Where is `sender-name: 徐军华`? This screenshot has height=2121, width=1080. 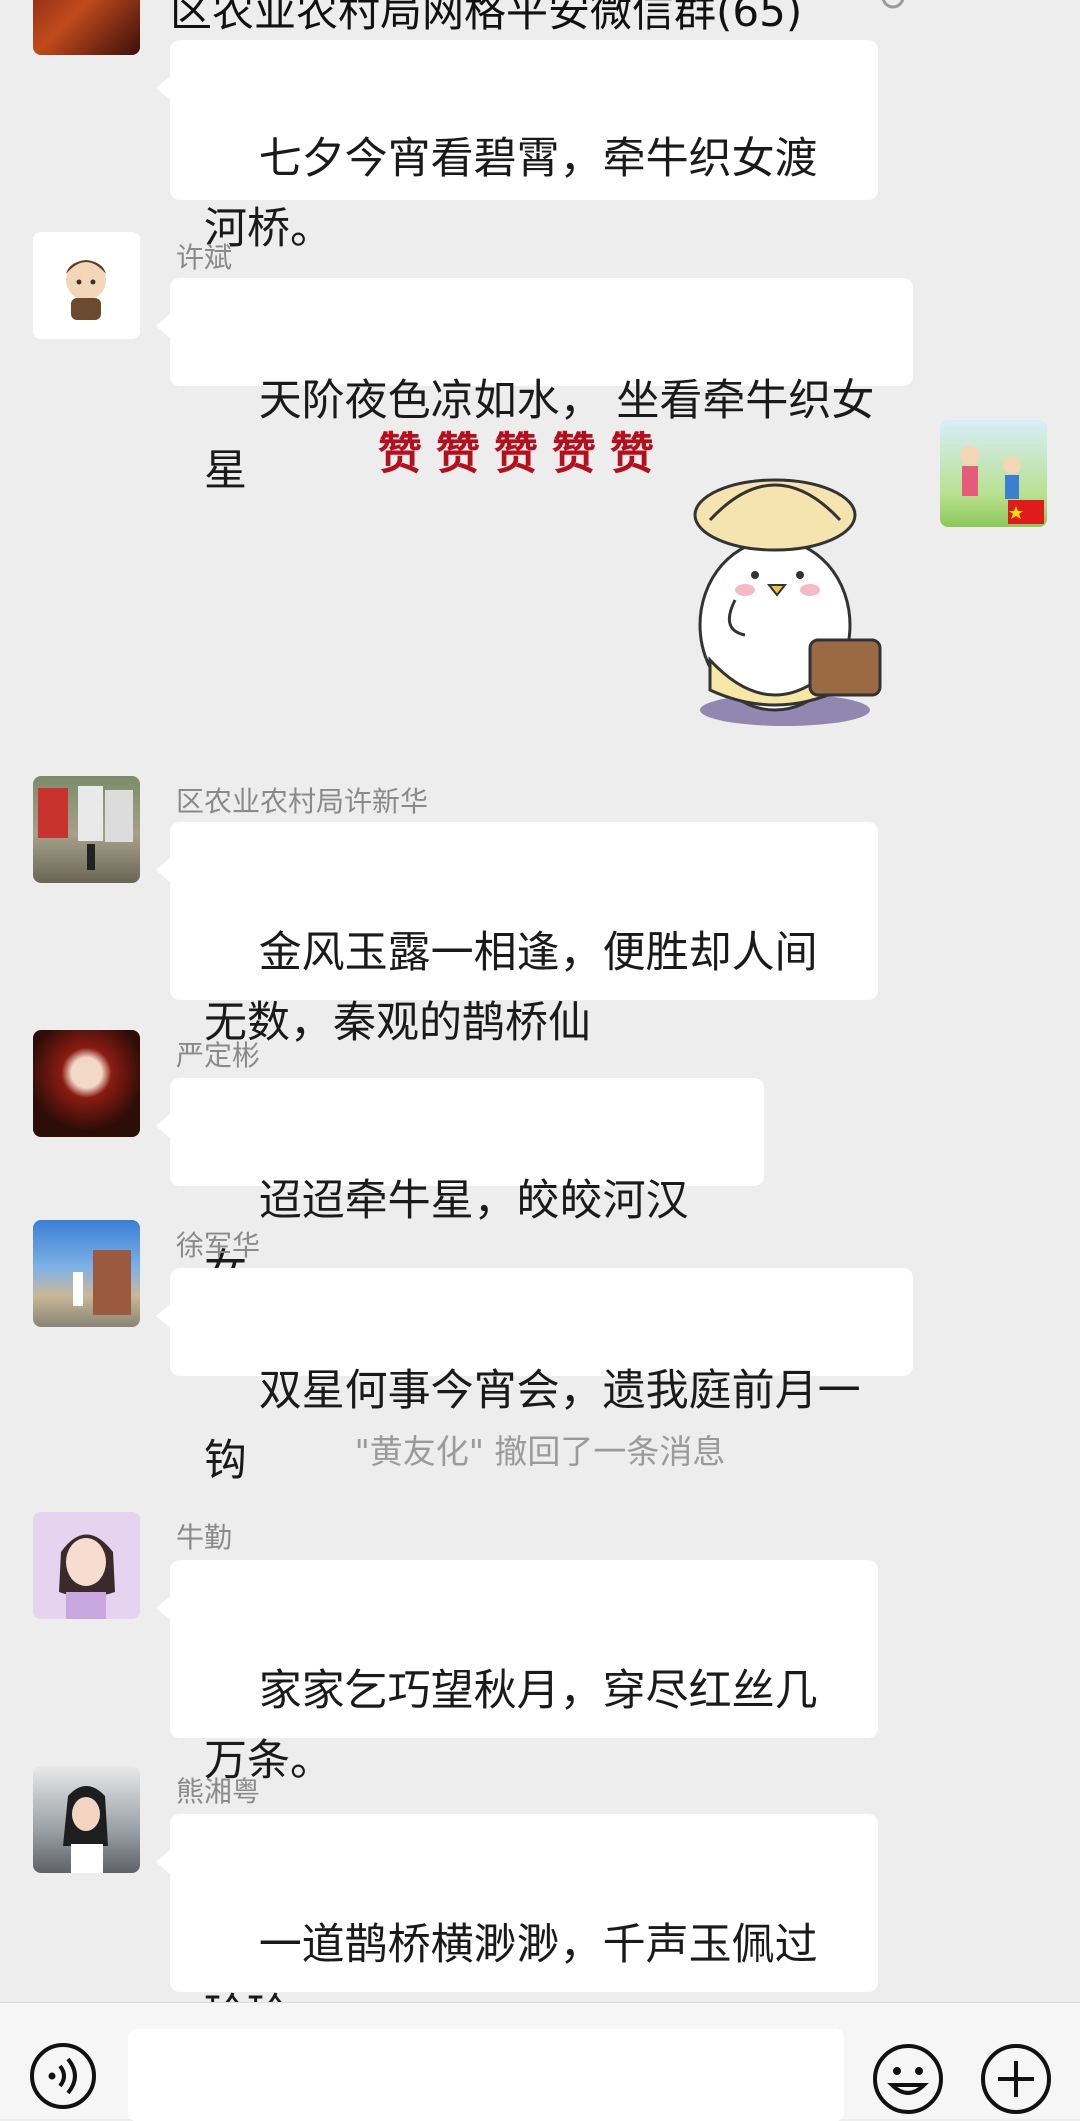 sender-name: 徐军华 is located at coordinates (218, 1245).